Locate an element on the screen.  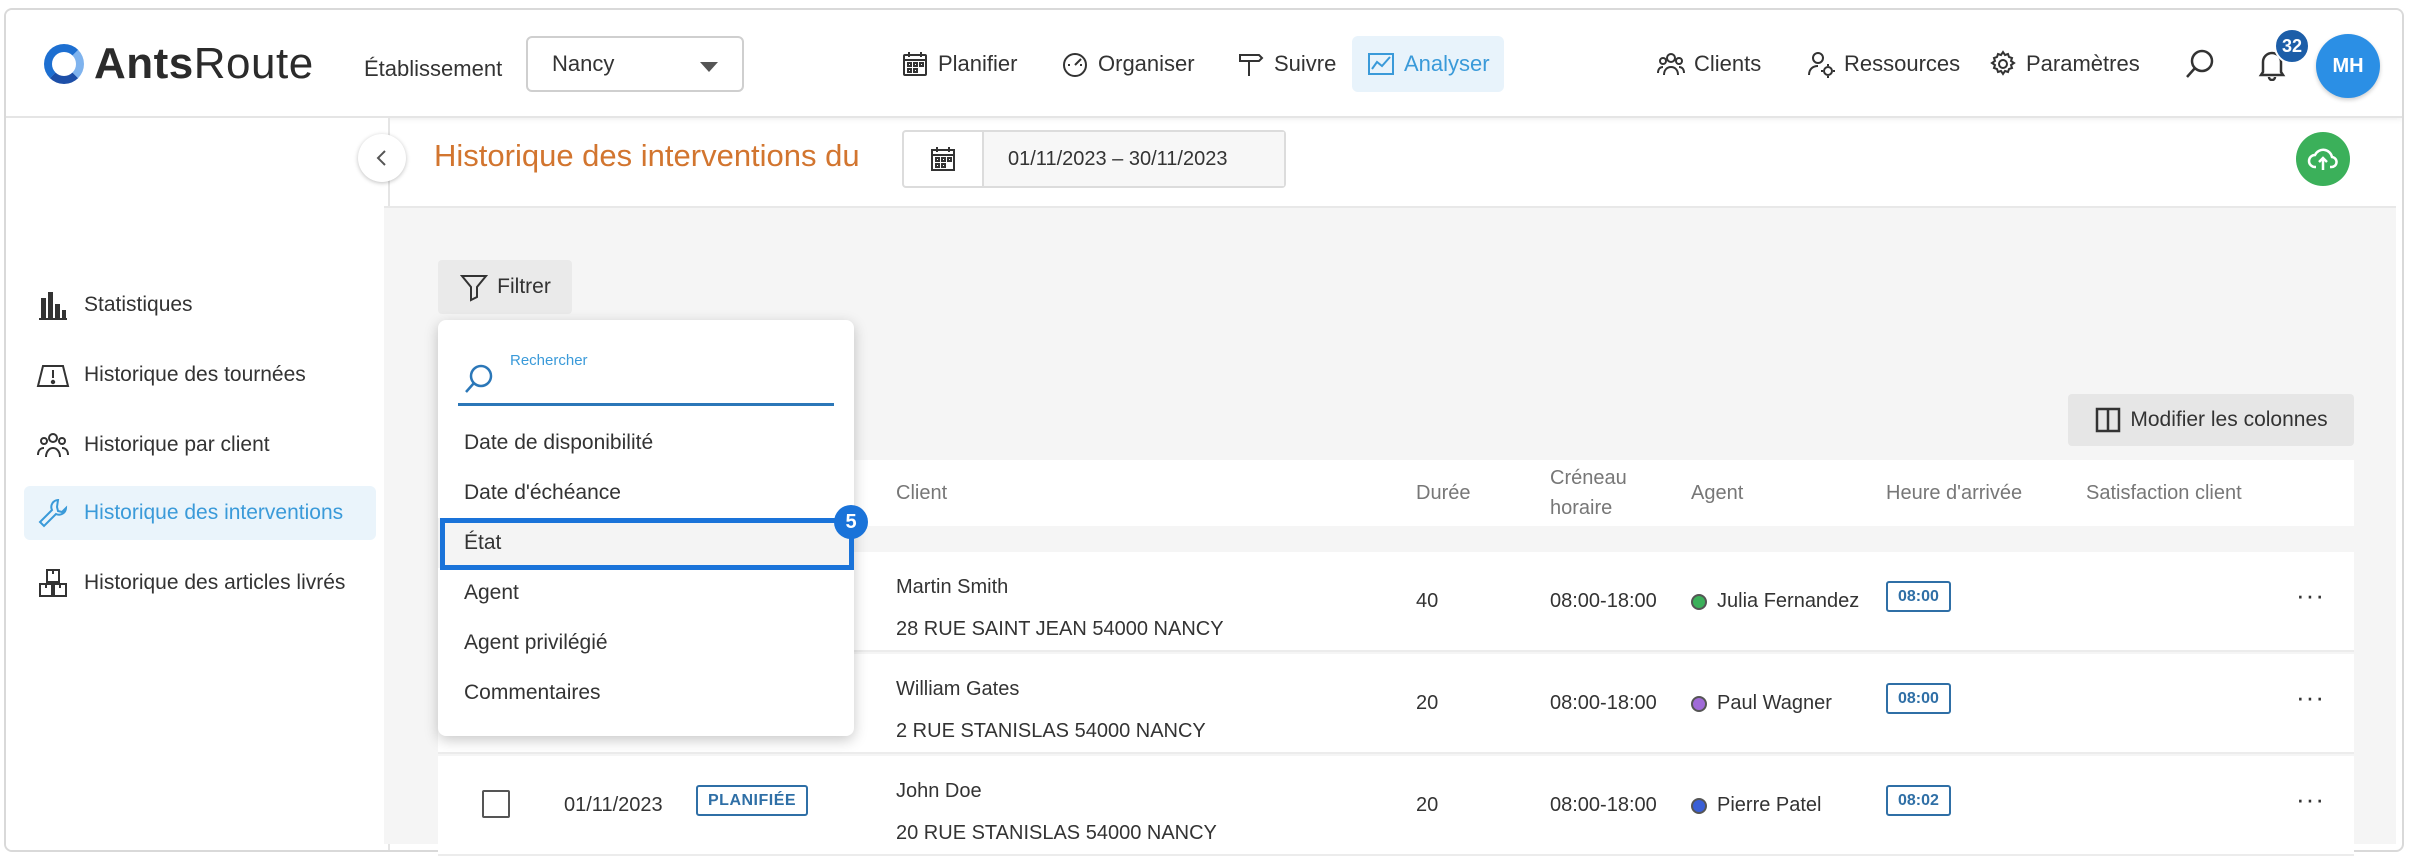
step-number-badge: 5 is located at coordinates (851, 522).